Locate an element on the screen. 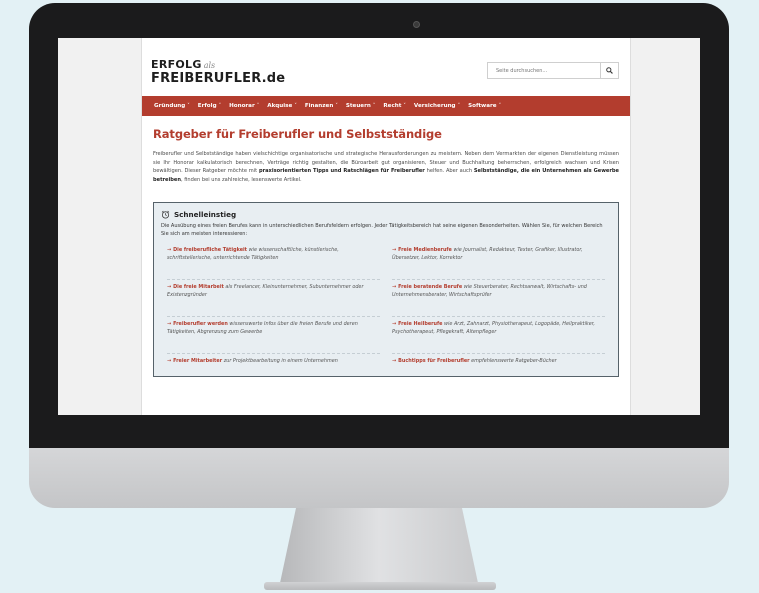 The image size is (759, 593). nav-label: Gründung is located at coordinates (170, 106).